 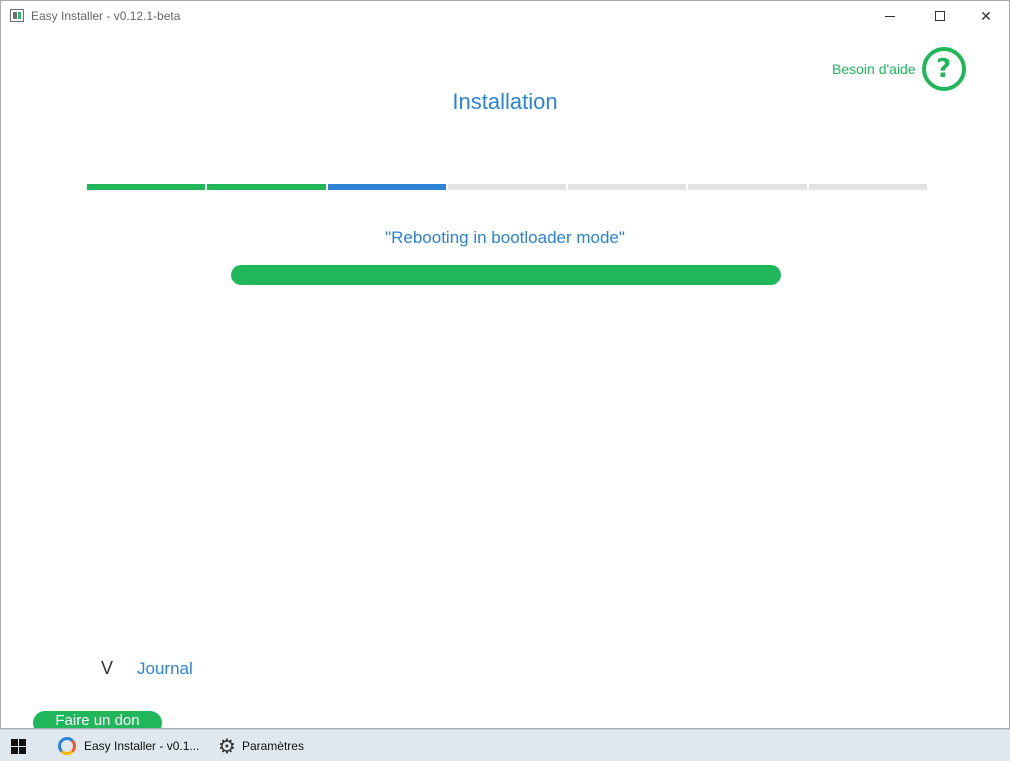 What do you see at coordinates (165, 669) in the screenshot?
I see `journal-label: Journal` at bounding box center [165, 669].